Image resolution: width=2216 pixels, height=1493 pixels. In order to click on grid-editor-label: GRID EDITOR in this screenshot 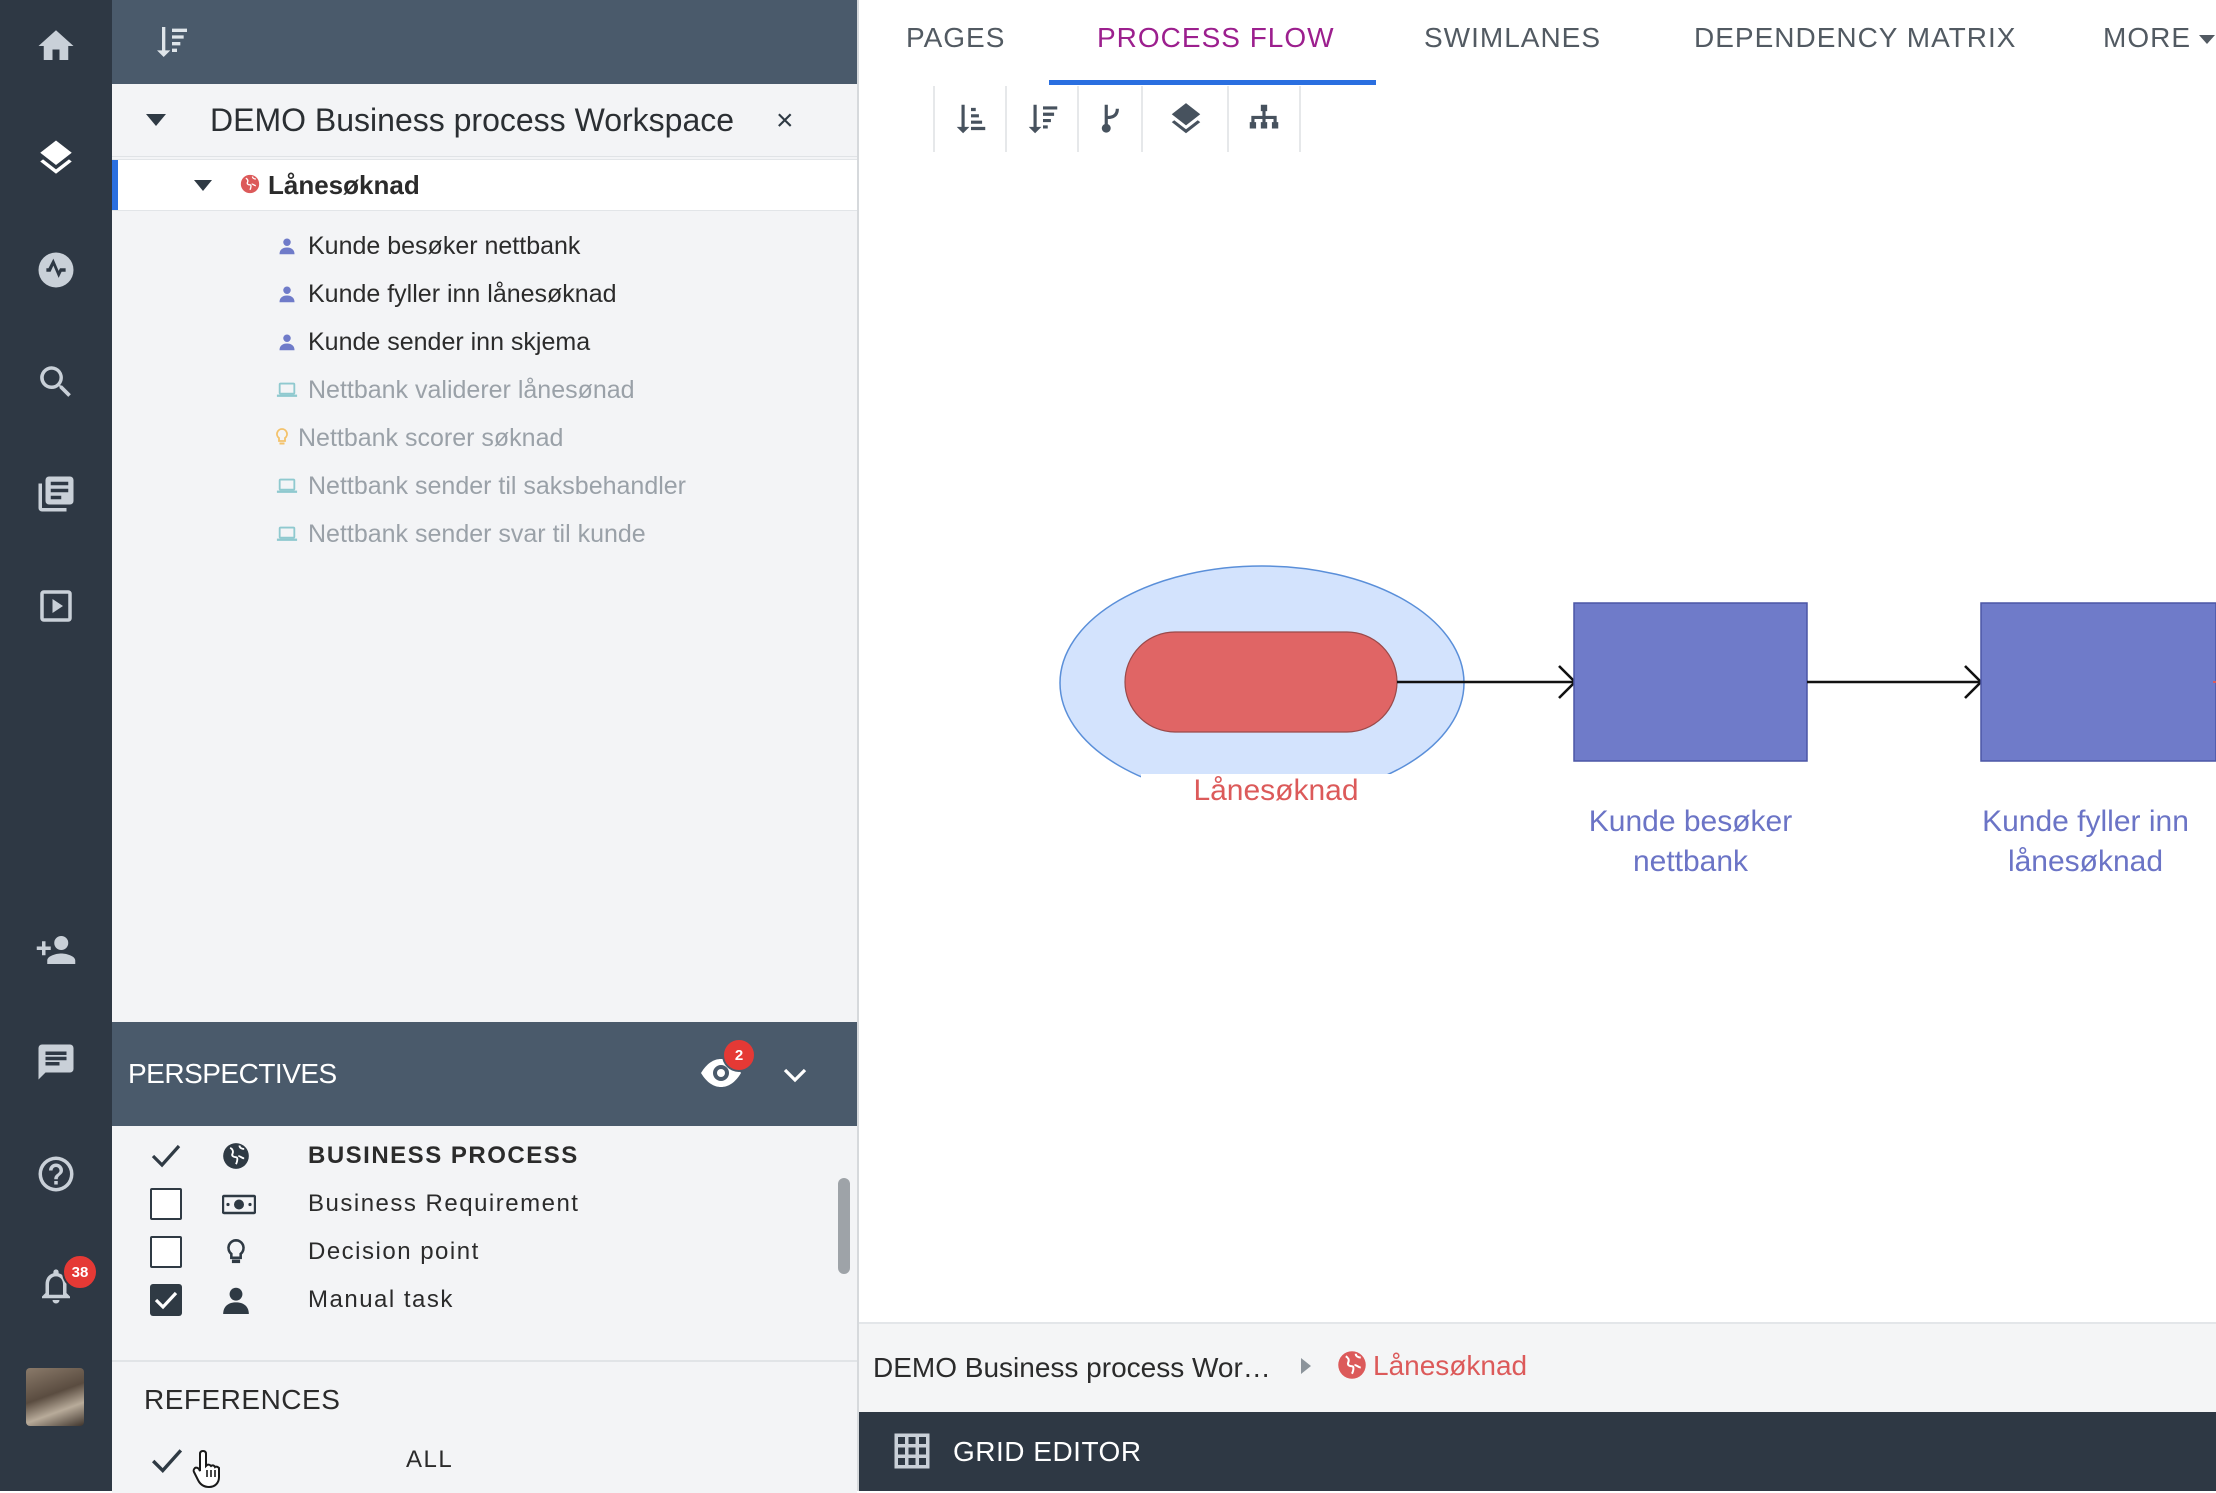, I will do `click(1047, 1451)`.